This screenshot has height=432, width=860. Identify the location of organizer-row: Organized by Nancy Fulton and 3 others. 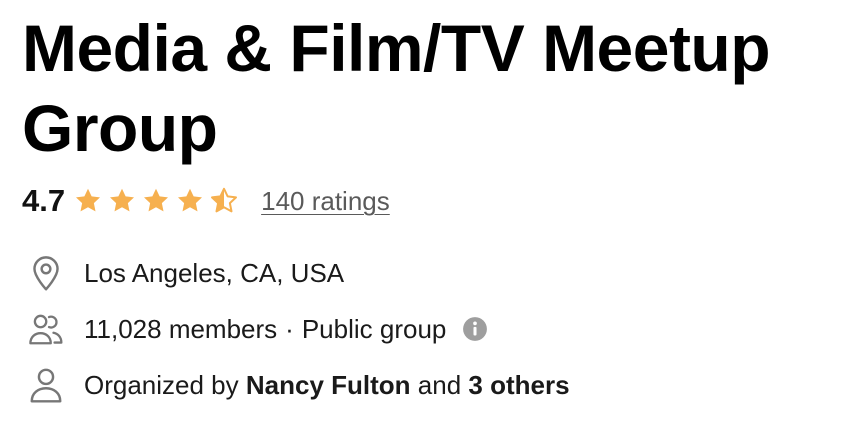
(298, 385).